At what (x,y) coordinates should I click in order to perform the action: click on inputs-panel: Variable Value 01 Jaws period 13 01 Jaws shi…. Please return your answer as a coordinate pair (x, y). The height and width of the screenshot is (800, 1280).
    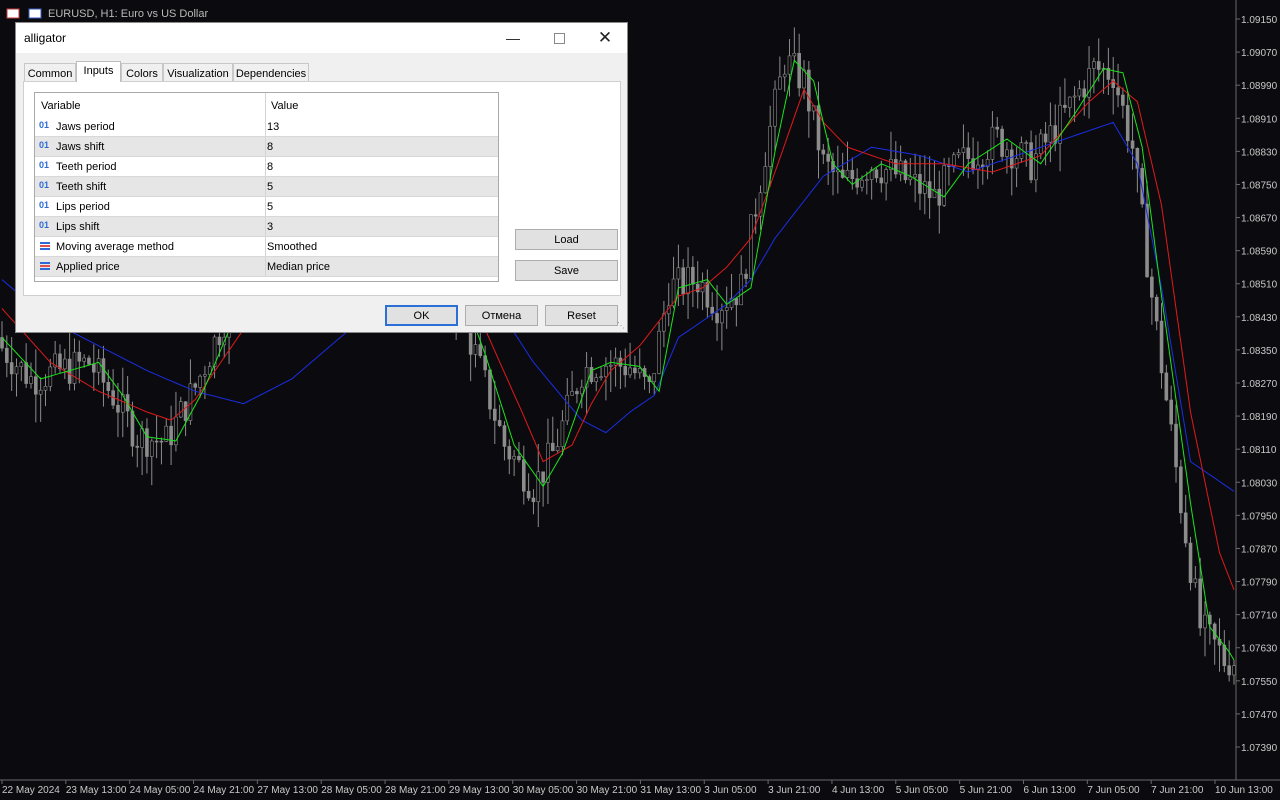
    Looking at the image, I should click on (322, 188).